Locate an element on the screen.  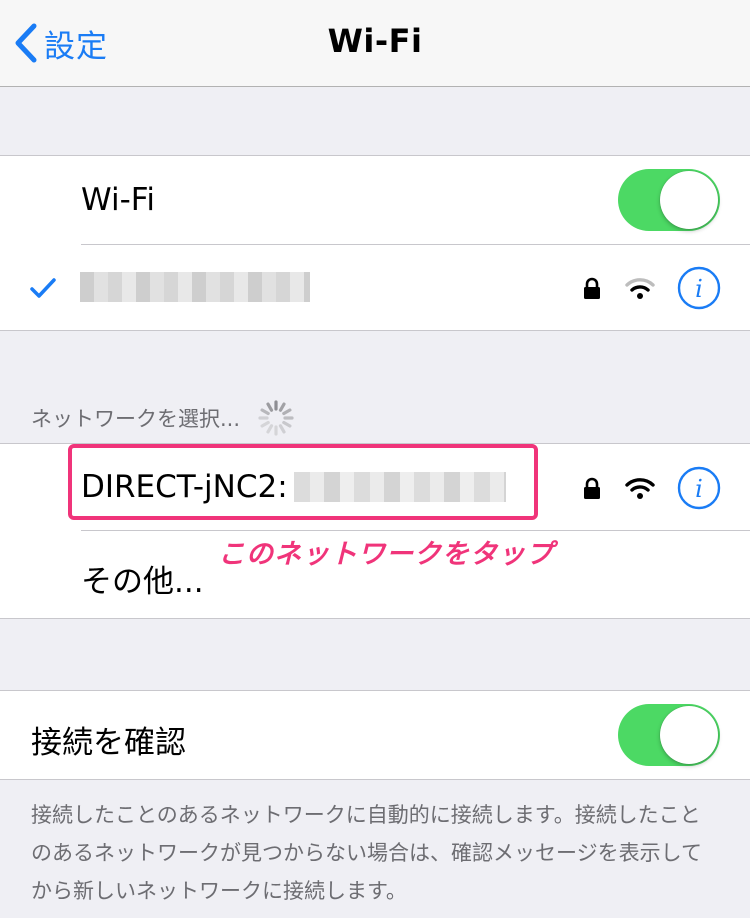
ask-to-join-label: 接続を確認 is located at coordinates (108, 743).